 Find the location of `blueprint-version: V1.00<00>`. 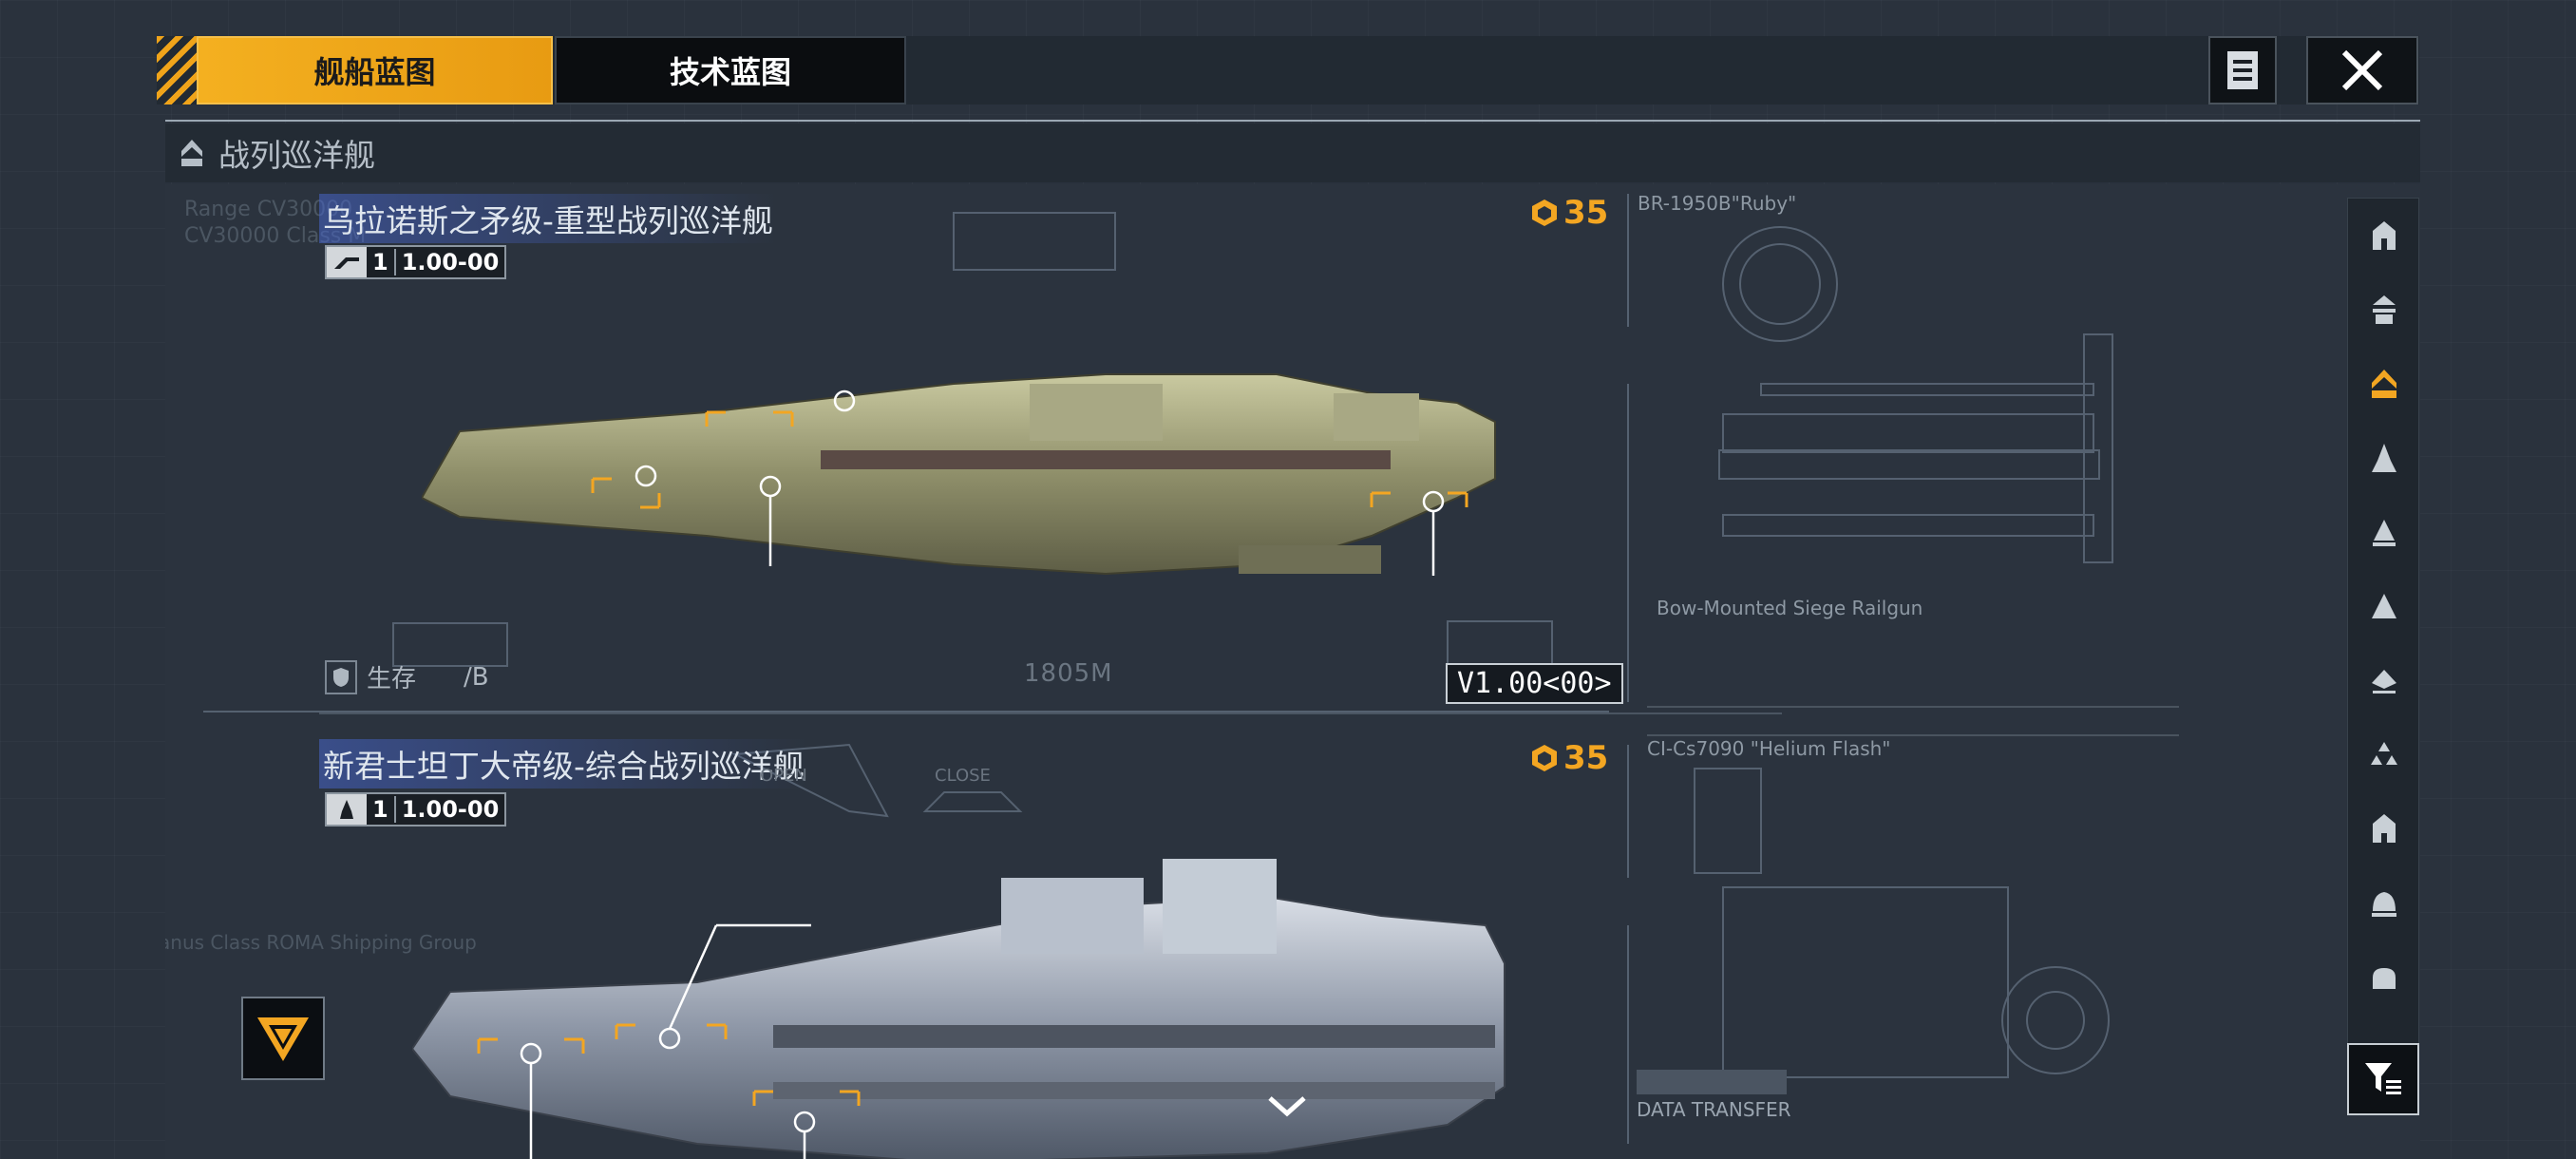

blueprint-version: V1.00<00> is located at coordinates (1534, 683).